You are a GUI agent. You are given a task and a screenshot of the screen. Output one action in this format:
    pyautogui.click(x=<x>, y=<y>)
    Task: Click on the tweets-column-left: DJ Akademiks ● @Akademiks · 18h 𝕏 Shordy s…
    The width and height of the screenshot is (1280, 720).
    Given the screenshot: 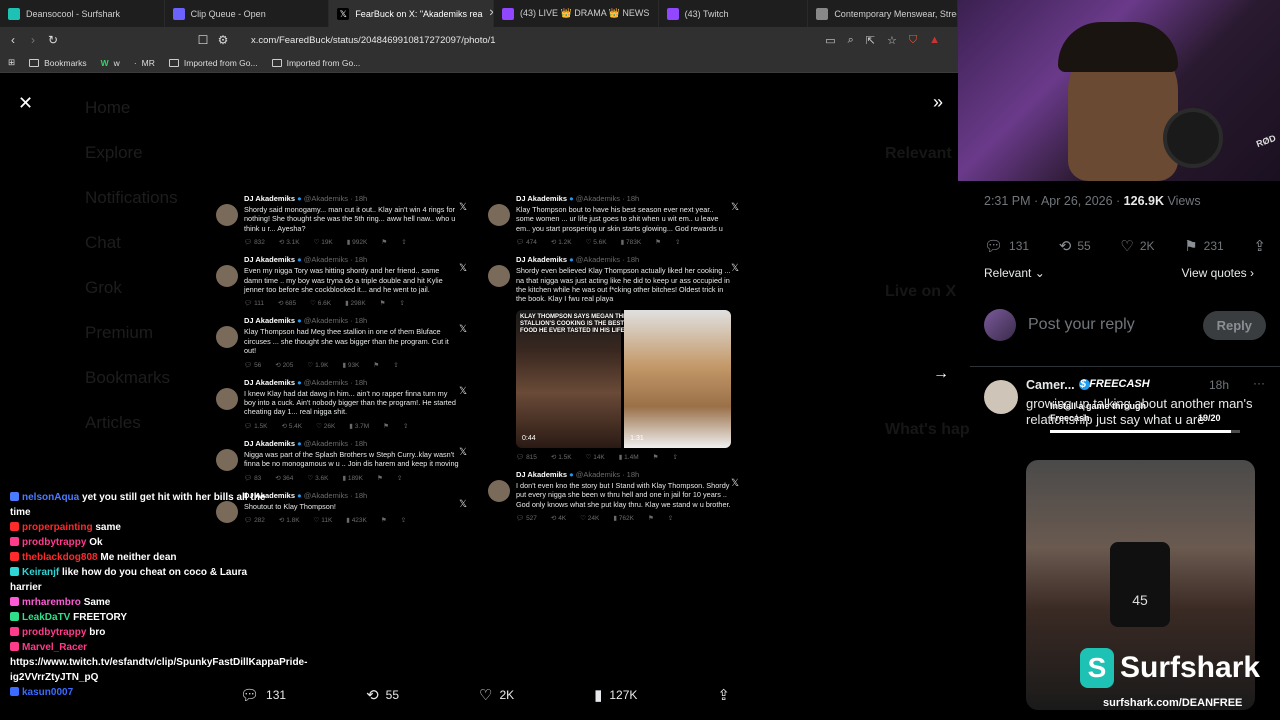 What is the action you would take?
    pyautogui.click(x=340, y=359)
    